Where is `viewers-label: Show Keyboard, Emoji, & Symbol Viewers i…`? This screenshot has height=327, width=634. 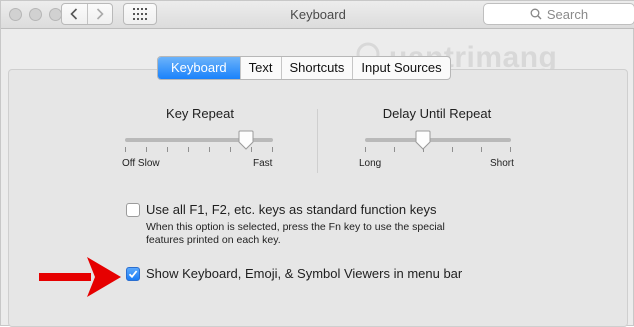 viewers-label: Show Keyboard, Emoji, & Symbol Viewers i… is located at coordinates (304, 273).